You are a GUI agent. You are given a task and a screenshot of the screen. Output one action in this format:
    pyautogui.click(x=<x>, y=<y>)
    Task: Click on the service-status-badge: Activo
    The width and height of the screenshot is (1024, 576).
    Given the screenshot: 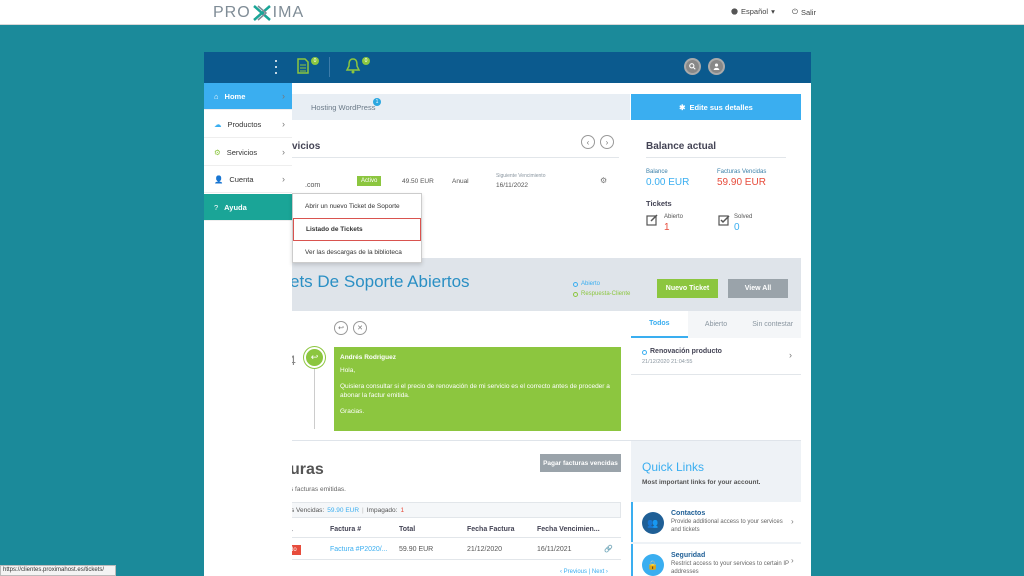 What is the action you would take?
    pyautogui.click(x=369, y=181)
    